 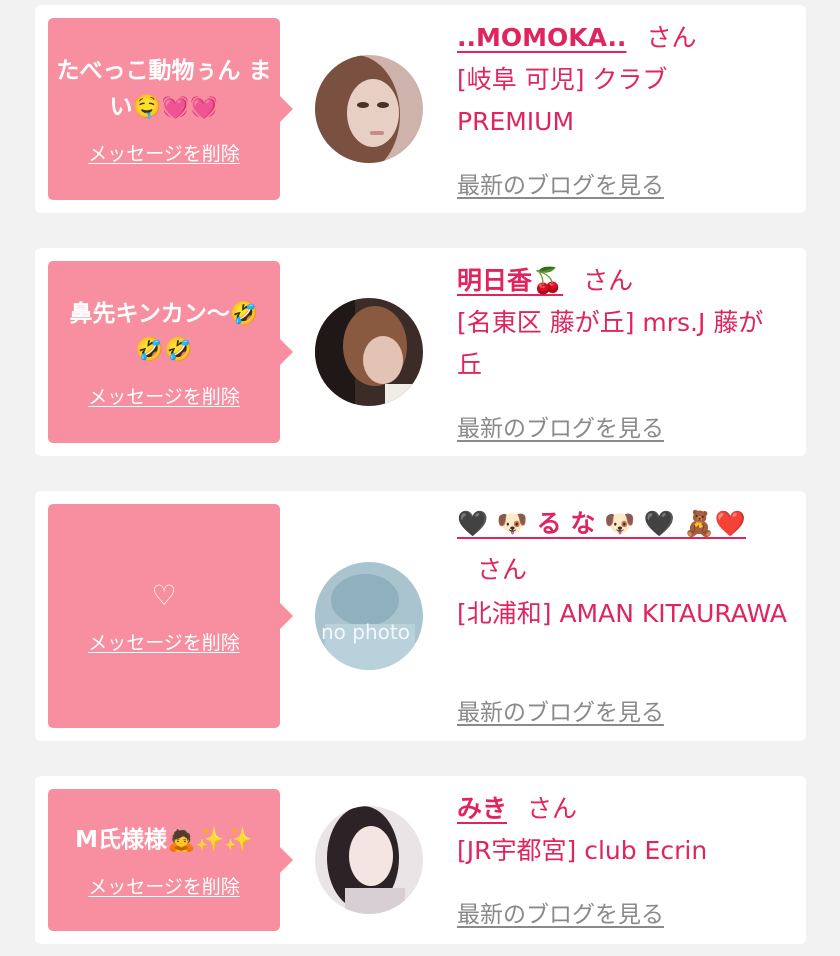 What do you see at coordinates (541, 37) in the screenshot?
I see `girl-name-link: ..MOMOKA..` at bounding box center [541, 37].